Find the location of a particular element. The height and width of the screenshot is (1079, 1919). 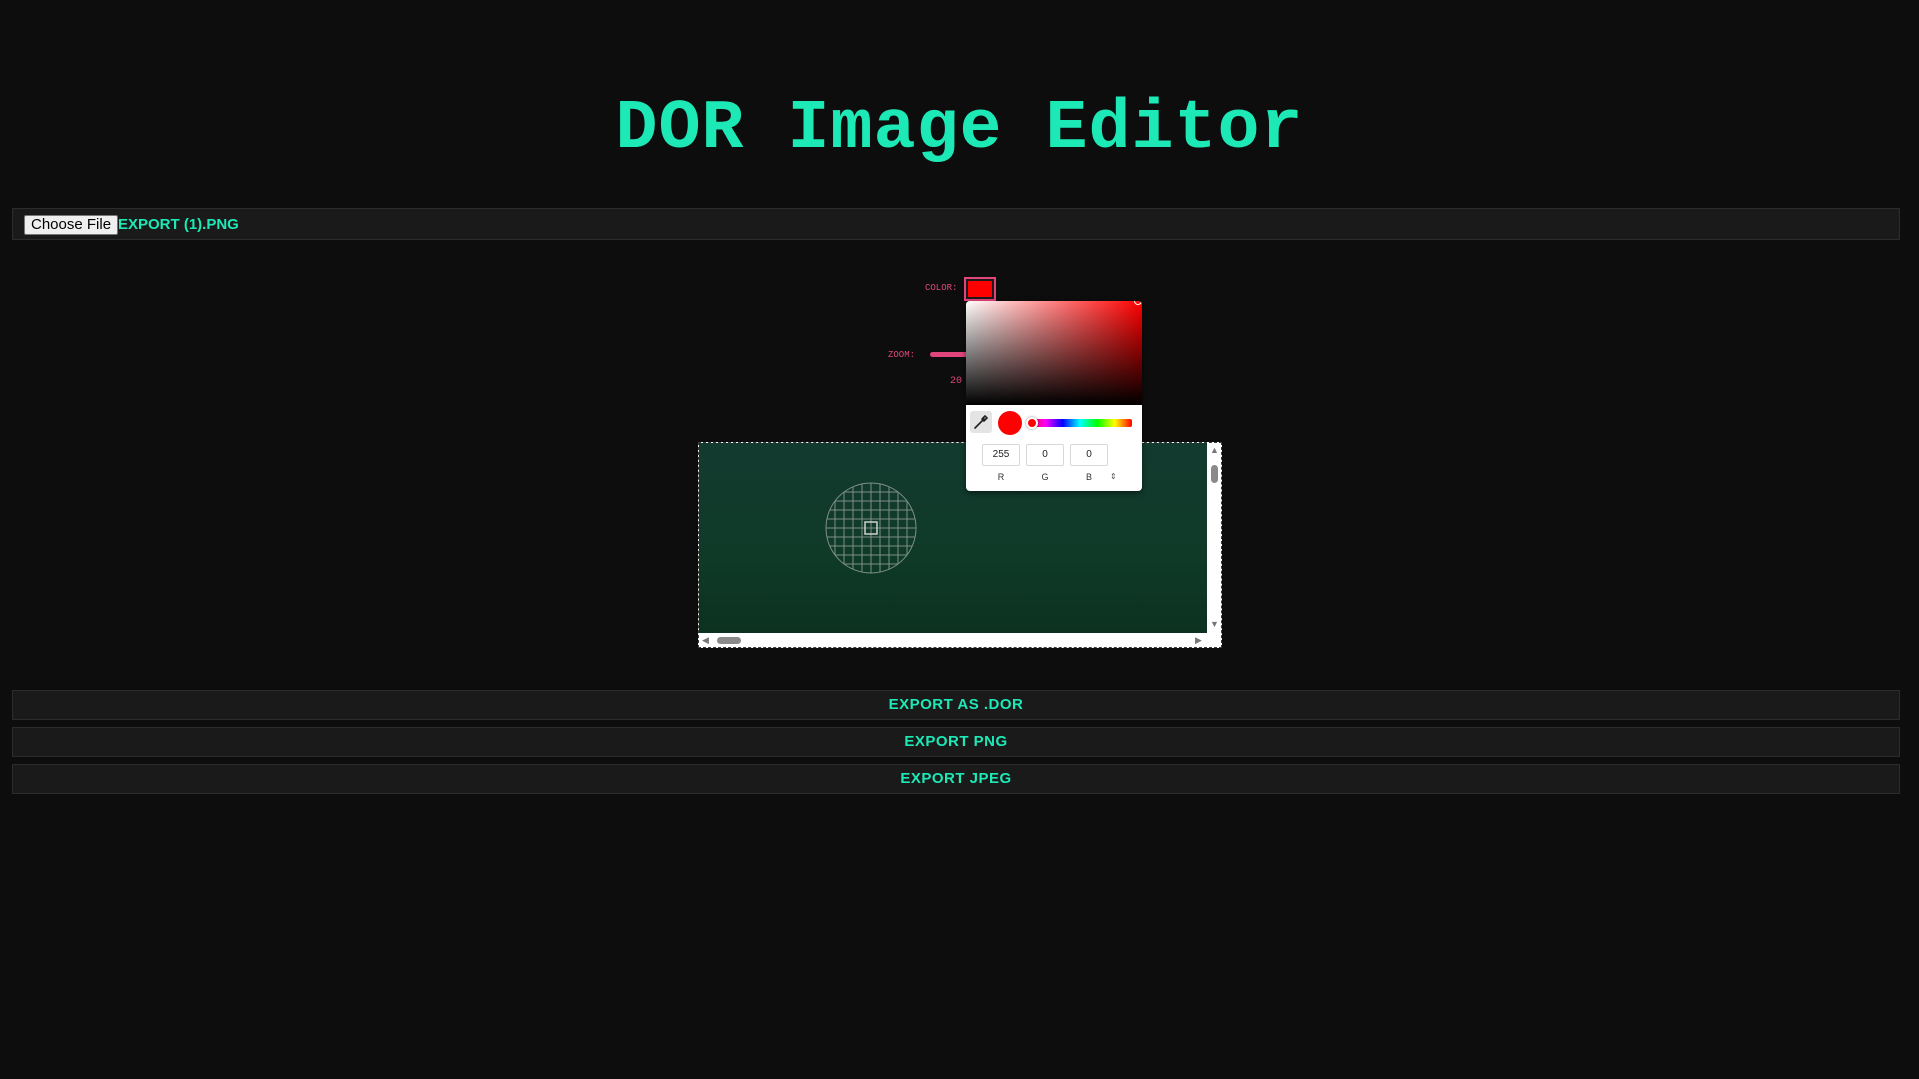

vertical-scrollbar: ▲ ▼ is located at coordinates (1214, 538).